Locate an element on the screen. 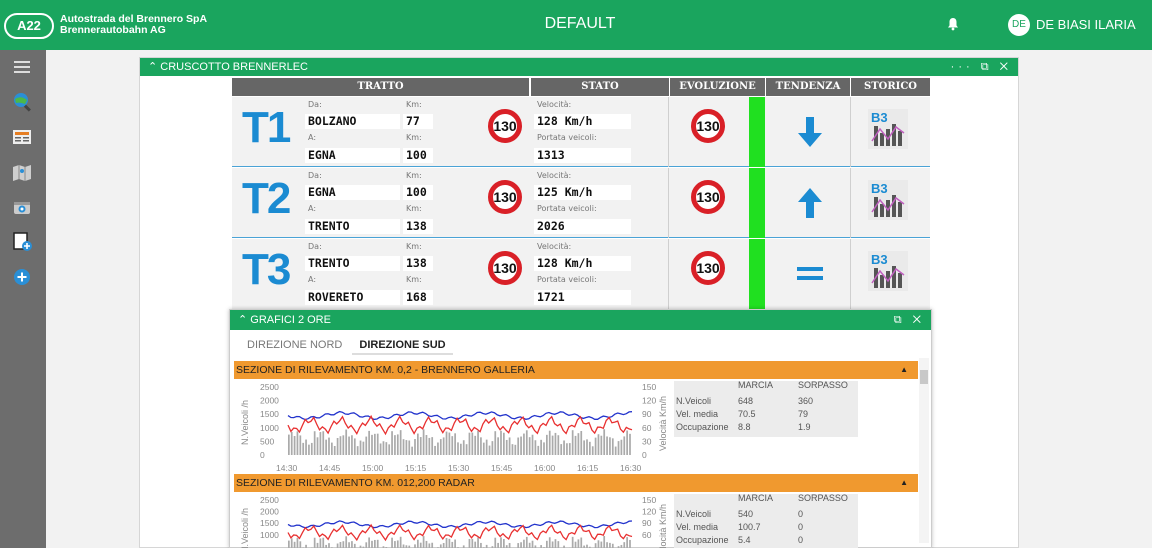  map-icon is located at coordinates (22, 173).